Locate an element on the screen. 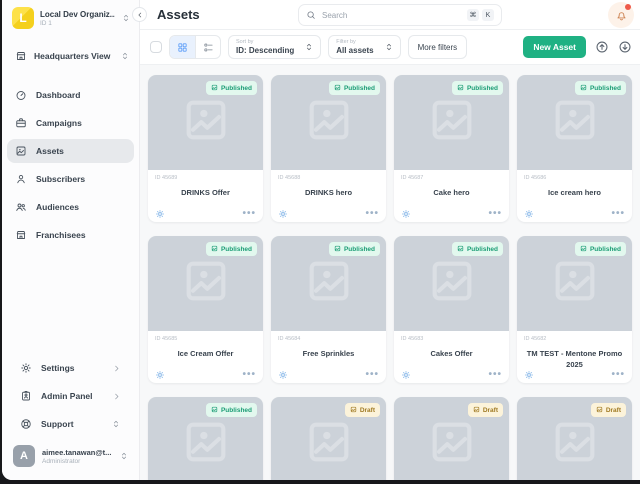 The image size is (640, 484). asset-card: Published ID 45686 Ice cream hero ••• is located at coordinates (574, 148).